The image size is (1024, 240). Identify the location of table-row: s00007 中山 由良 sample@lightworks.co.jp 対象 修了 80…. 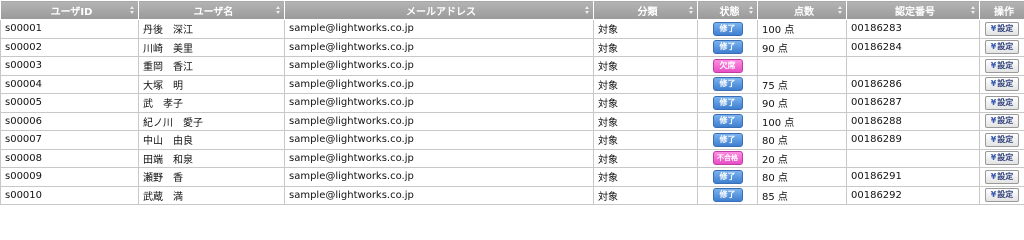
(512, 140).